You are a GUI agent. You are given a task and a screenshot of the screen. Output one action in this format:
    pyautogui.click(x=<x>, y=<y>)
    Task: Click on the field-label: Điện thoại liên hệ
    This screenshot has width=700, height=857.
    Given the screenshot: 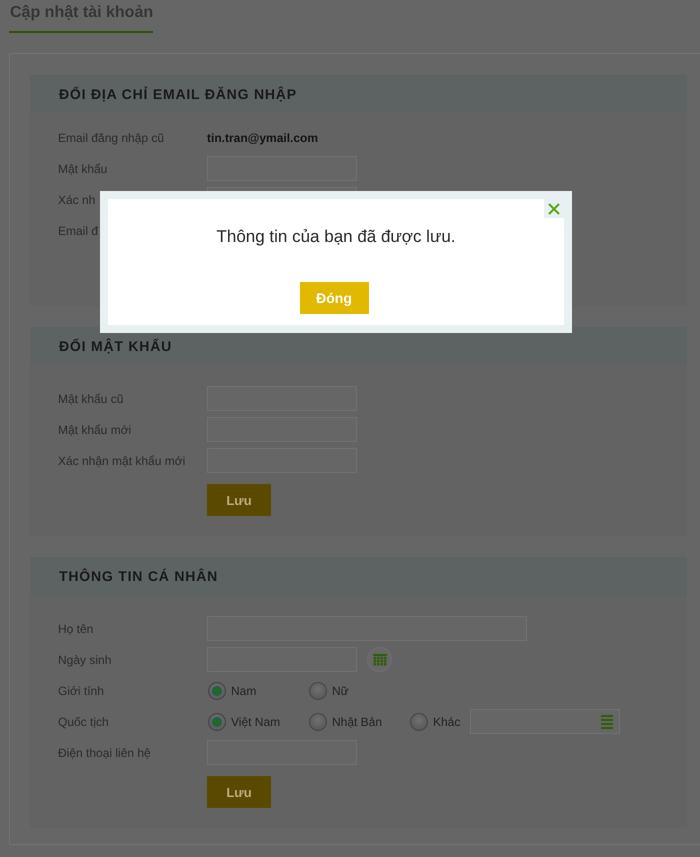 What is the action you would take?
    pyautogui.click(x=104, y=753)
    